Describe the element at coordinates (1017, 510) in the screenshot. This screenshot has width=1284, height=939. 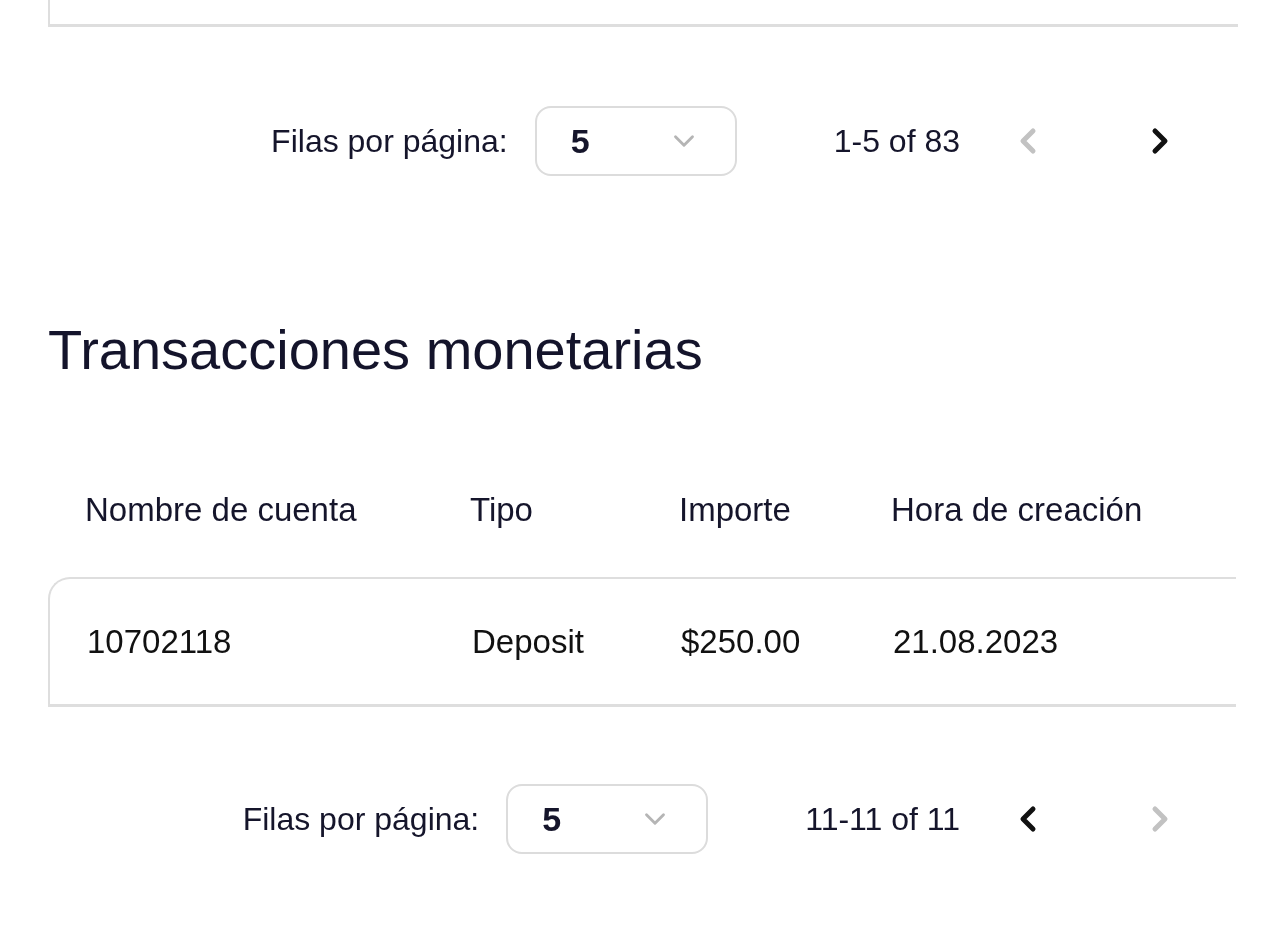
I see `column-header: Hora de creación` at that location.